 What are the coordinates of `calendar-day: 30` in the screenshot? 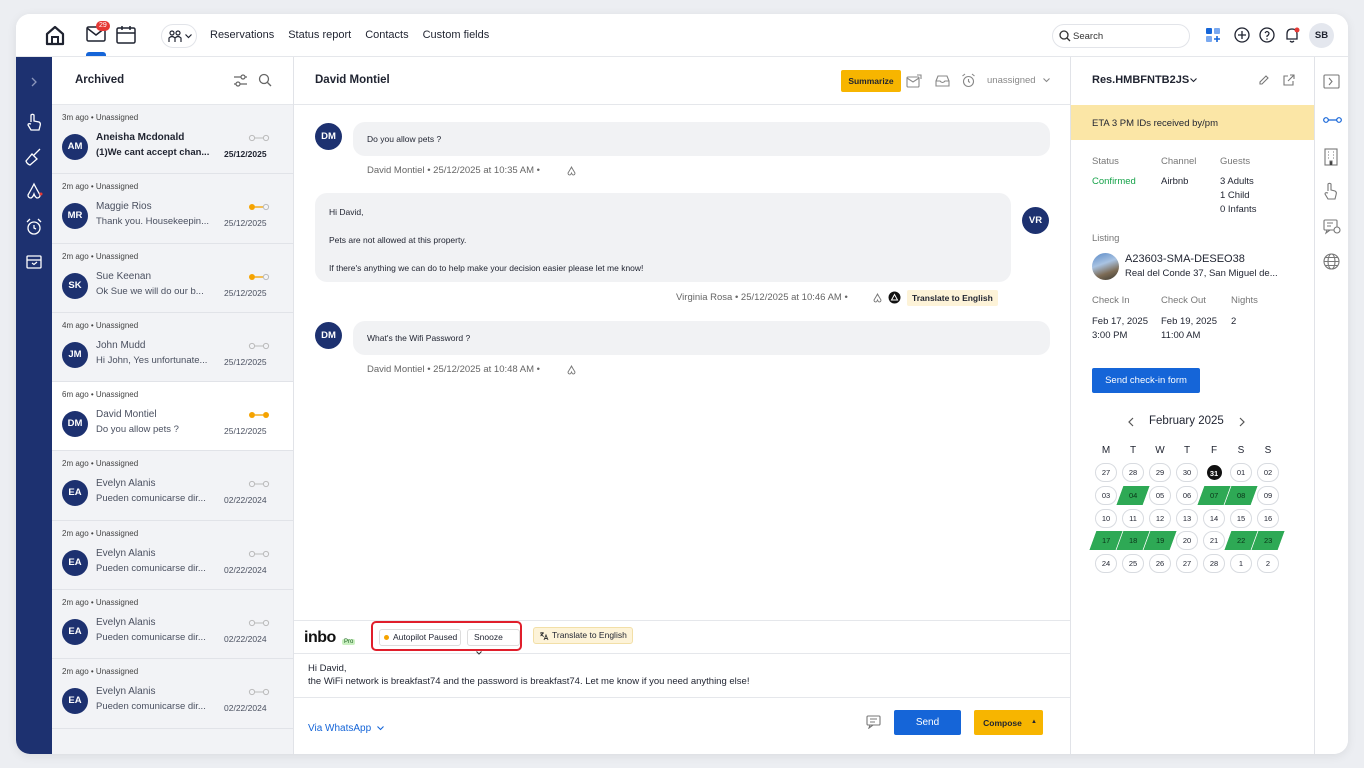 It's located at (1187, 472).